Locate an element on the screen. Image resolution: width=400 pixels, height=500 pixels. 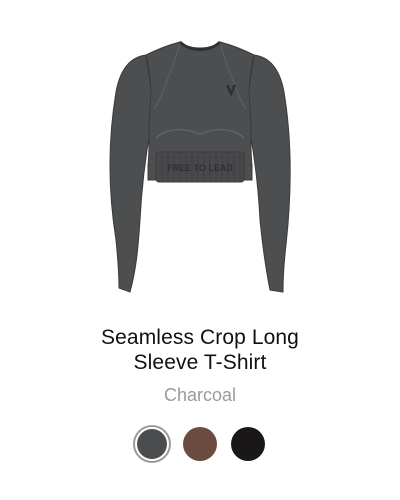
product-title-line-1: Seamless Crop Long is located at coordinates (200, 337).